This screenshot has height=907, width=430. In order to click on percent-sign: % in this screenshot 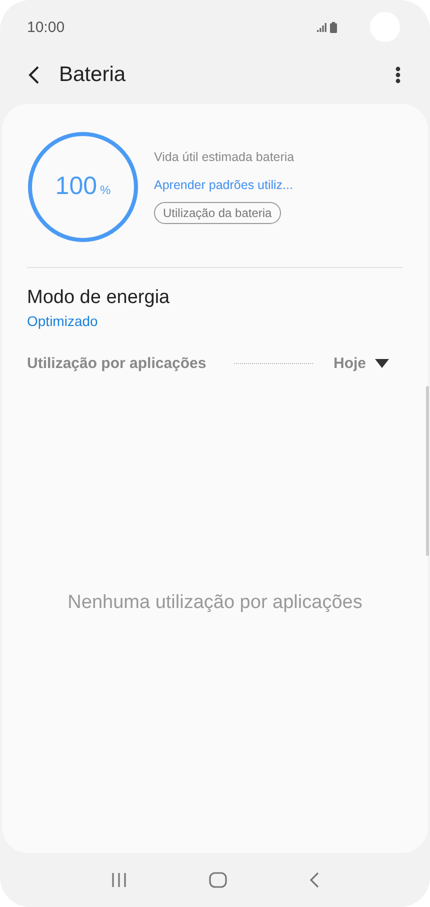, I will do `click(105, 189)`.